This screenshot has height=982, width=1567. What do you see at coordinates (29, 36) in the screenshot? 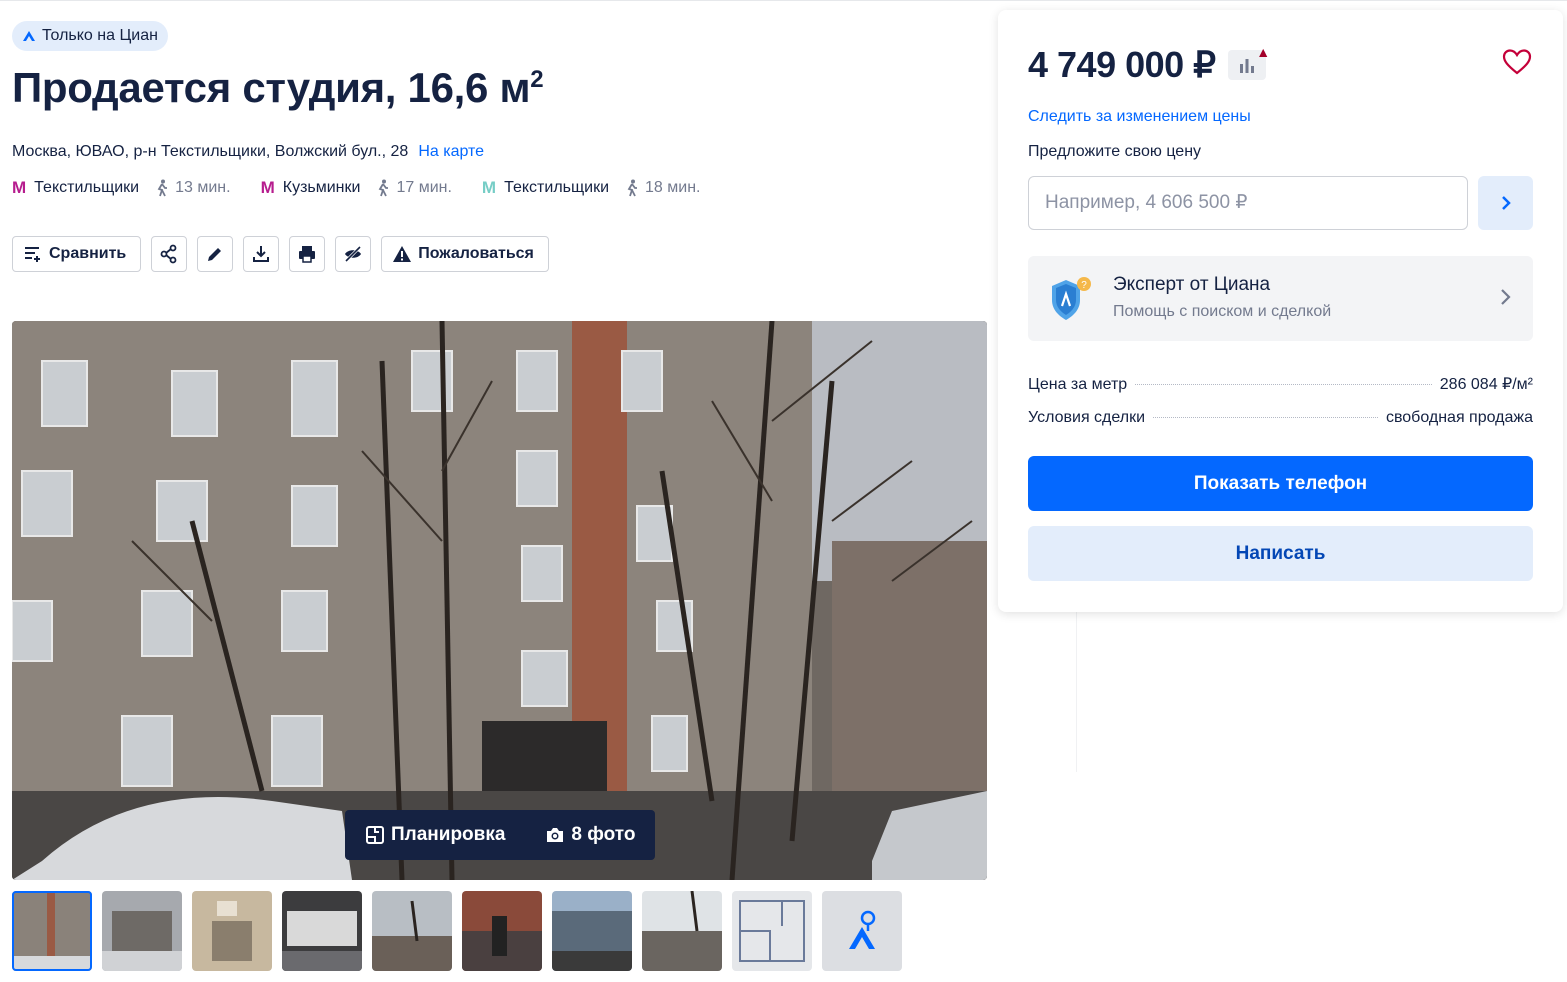
I see `cian-logo-icon` at bounding box center [29, 36].